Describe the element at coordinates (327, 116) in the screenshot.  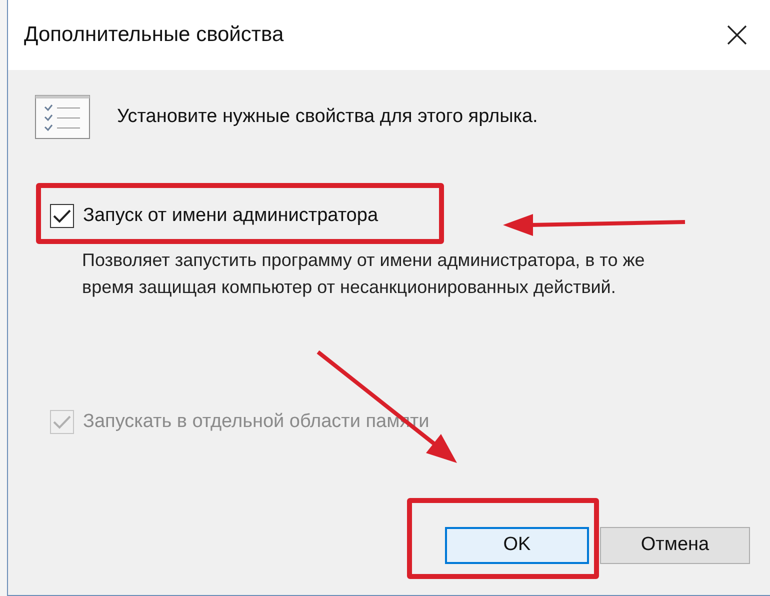
I see `header-text: Установите нужные свойства для этого ярлыка.` at that location.